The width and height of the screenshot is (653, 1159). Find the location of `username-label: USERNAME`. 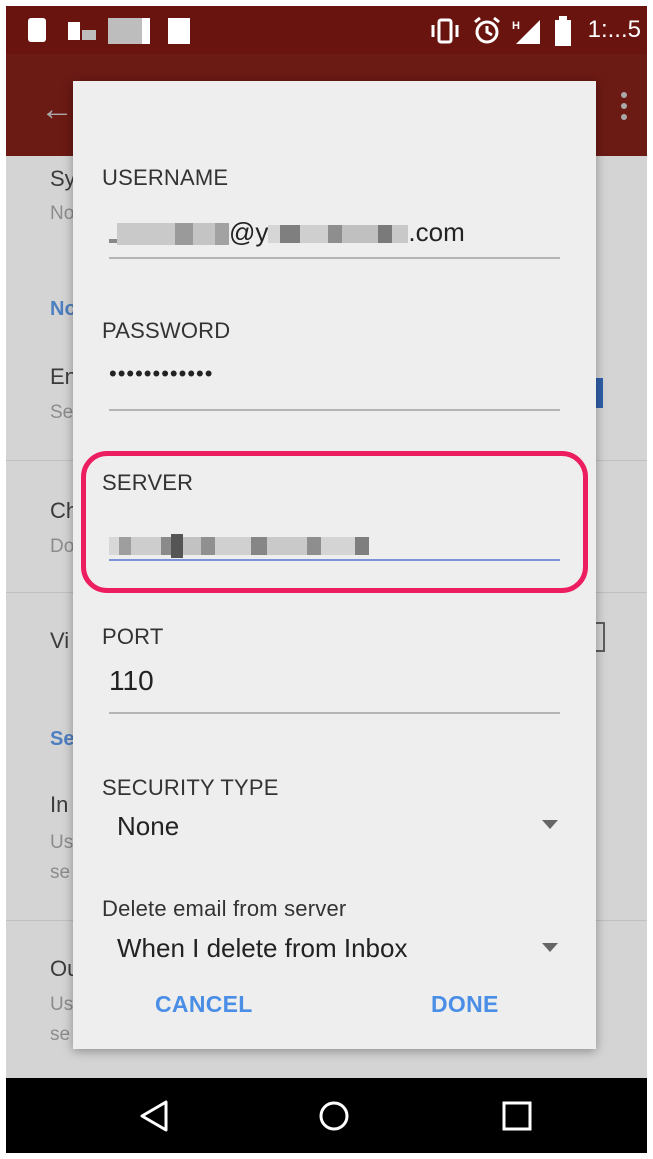

username-label: USERNAME is located at coordinates (165, 177).